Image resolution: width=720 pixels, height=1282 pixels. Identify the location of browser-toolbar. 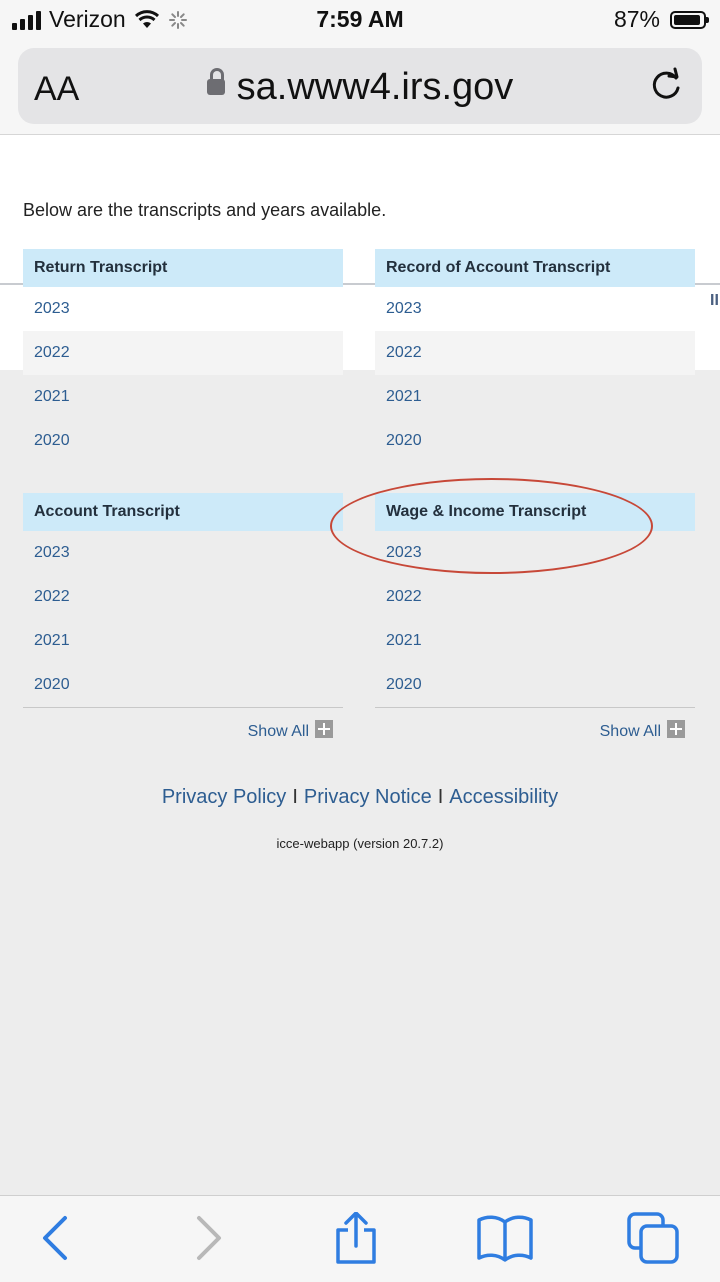
(360, 1238).